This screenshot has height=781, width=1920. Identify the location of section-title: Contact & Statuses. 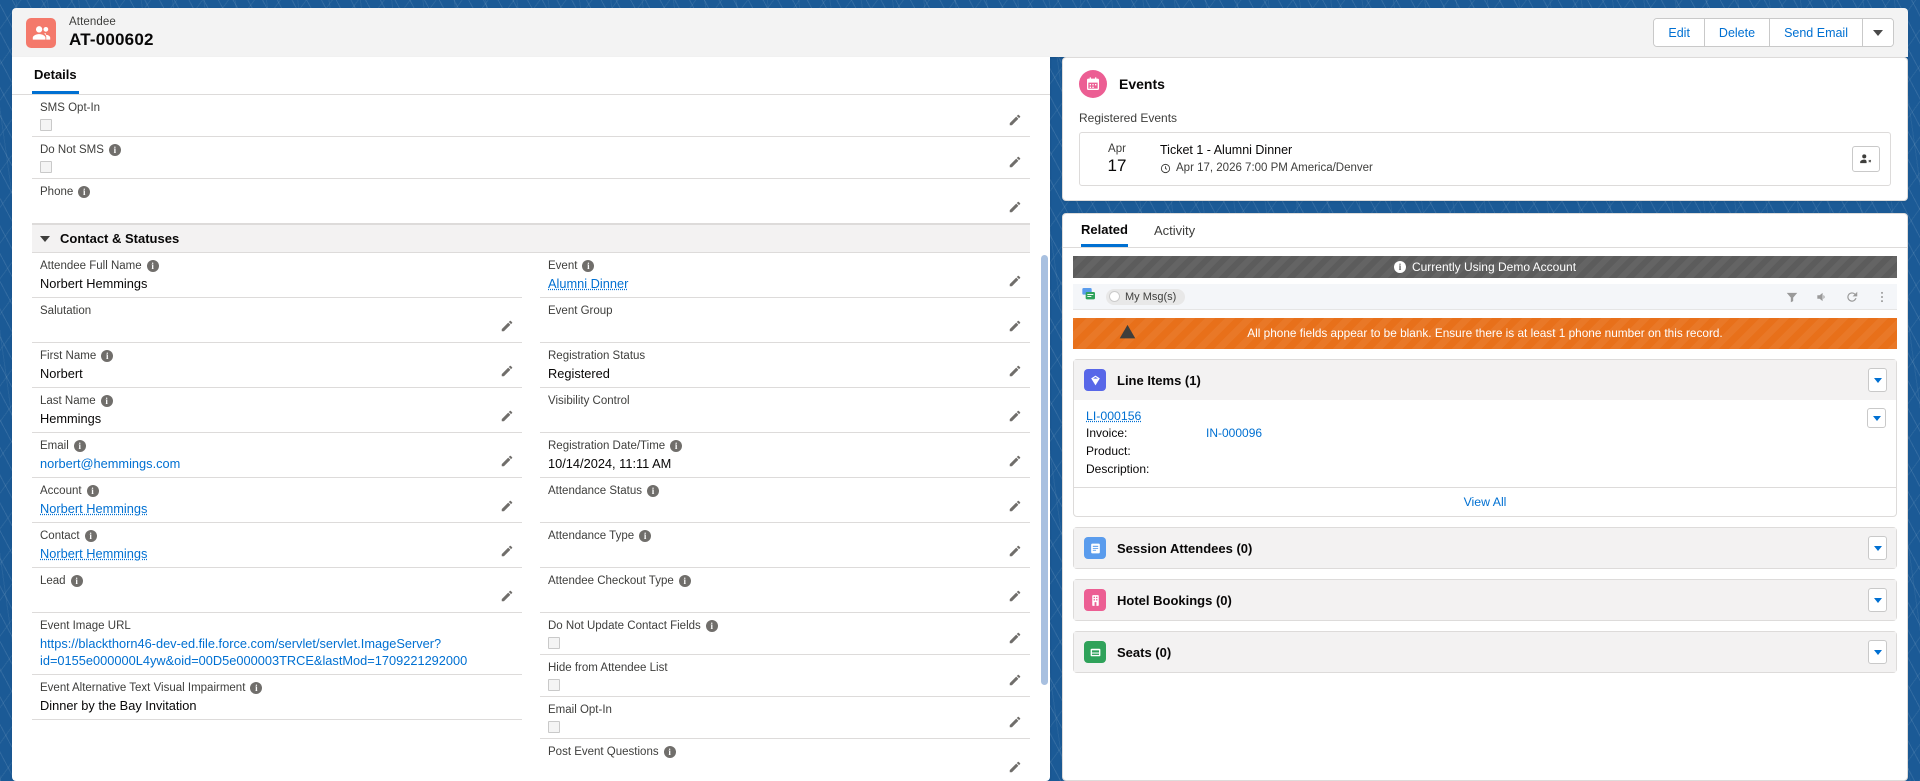
(120, 238).